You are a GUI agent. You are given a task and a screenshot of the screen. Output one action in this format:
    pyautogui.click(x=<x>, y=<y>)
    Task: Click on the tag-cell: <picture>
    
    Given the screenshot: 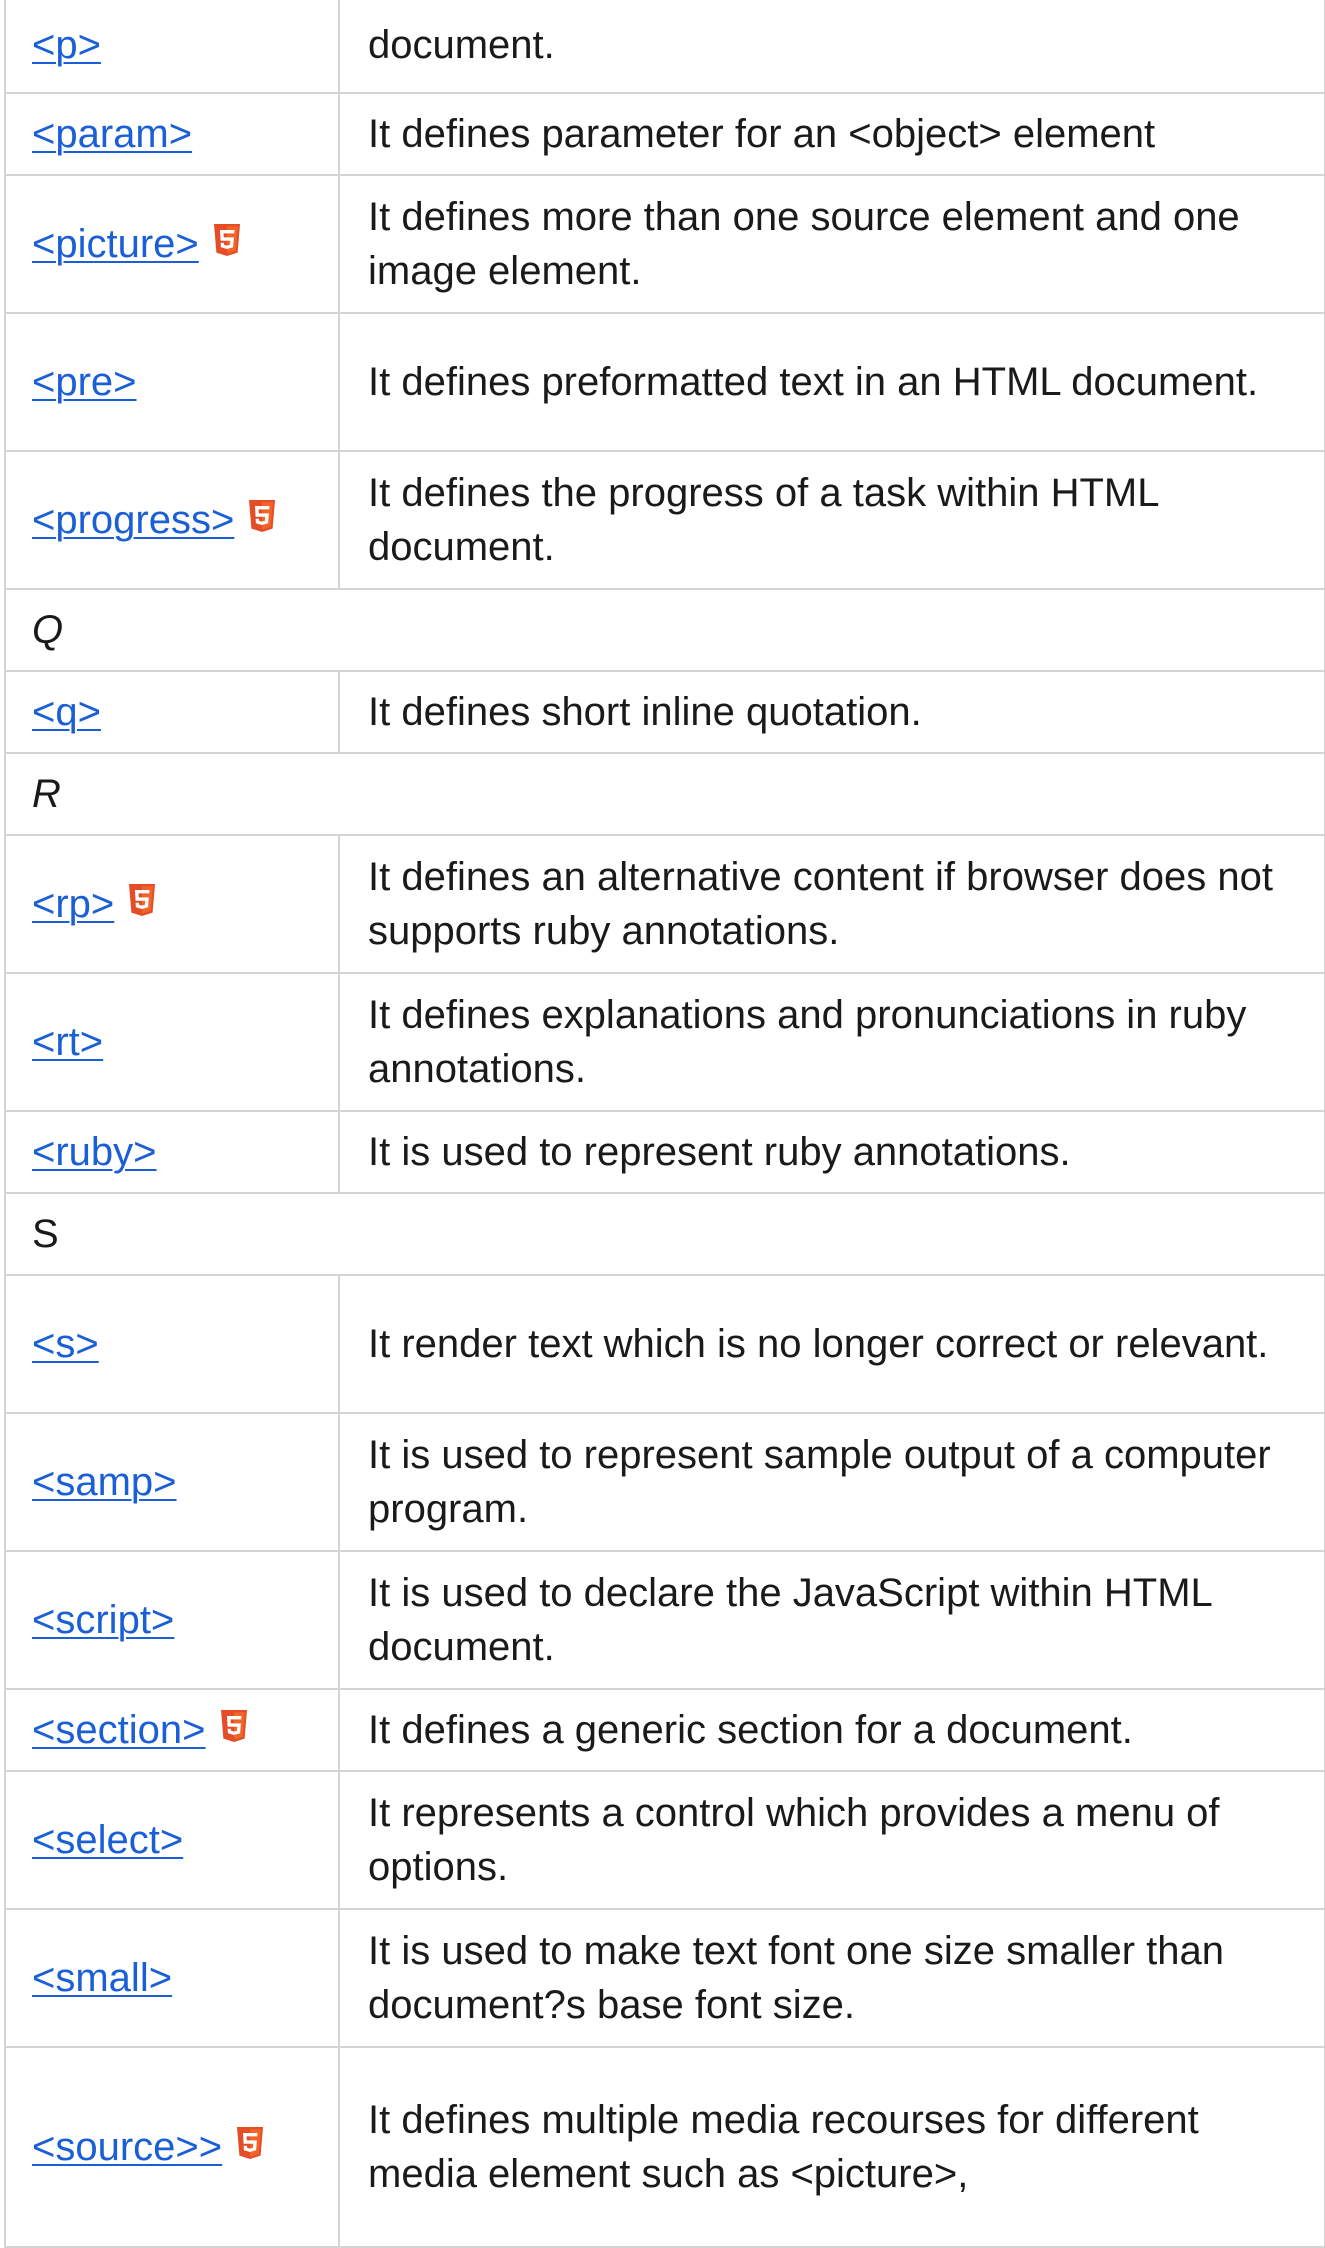 What is the action you would take?
    pyautogui.click(x=172, y=244)
    